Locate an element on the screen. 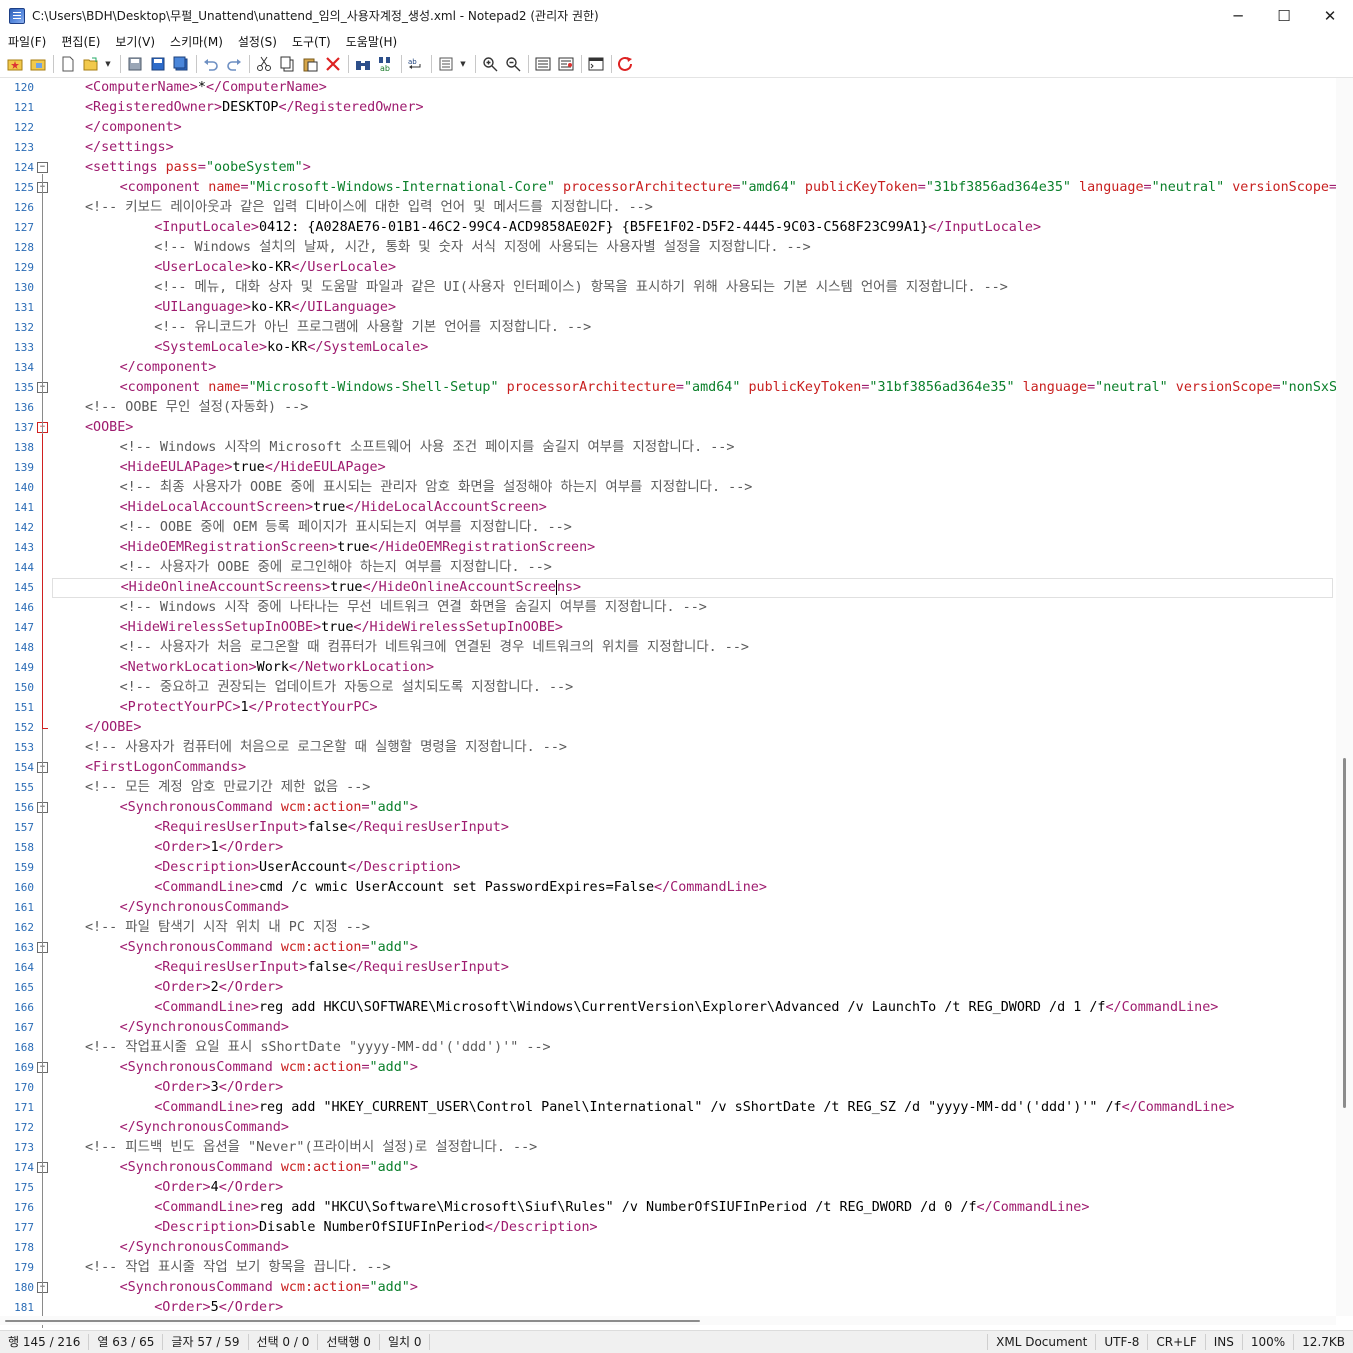  code-line: <Order>1</Order> is located at coordinates (167, 848).